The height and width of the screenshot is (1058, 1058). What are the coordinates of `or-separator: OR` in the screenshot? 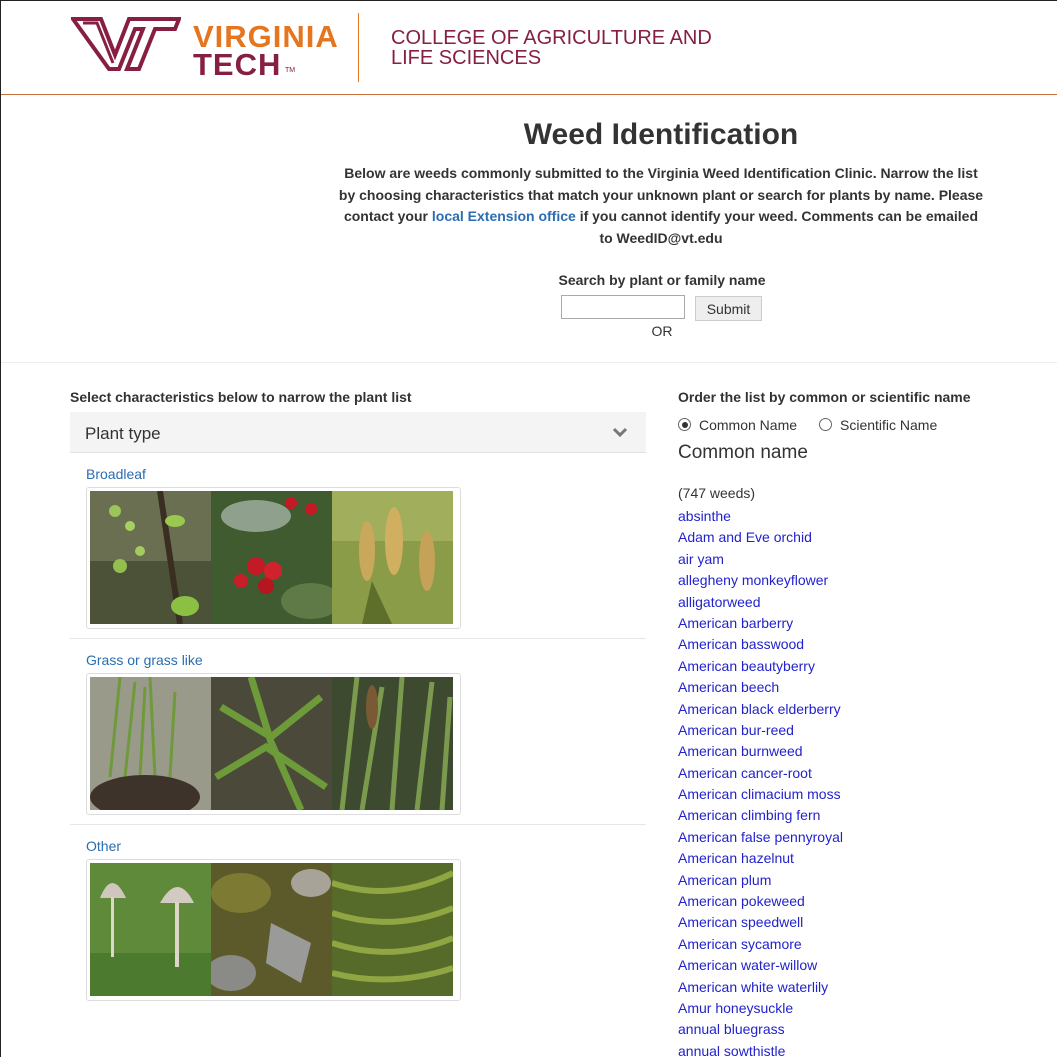 It's located at (662, 331).